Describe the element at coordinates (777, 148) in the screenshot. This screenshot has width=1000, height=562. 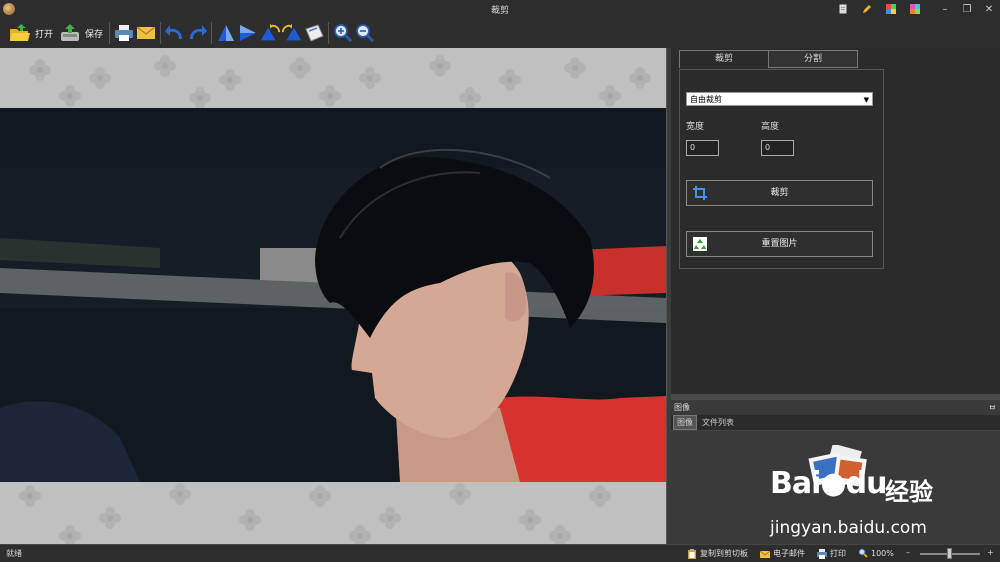
I see `height-field: 0` at that location.